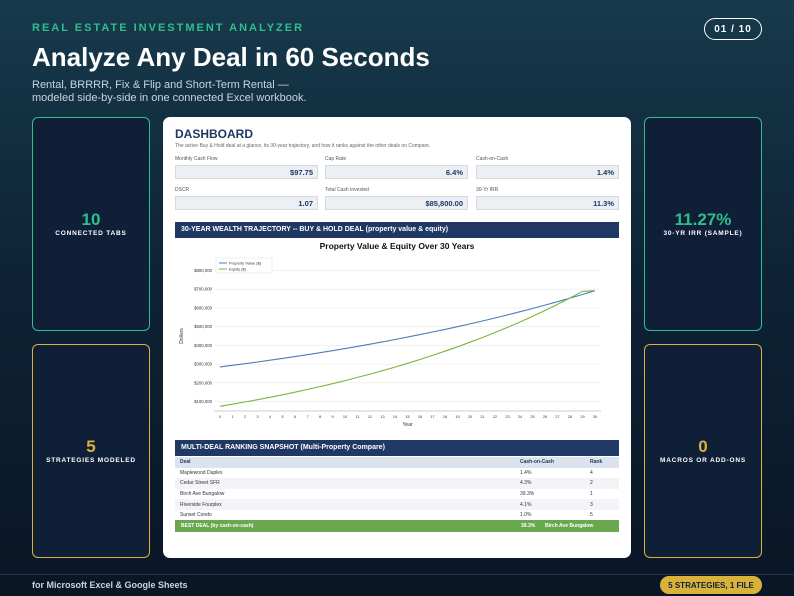  Describe the element at coordinates (591, 515) in the screenshot. I see `cell-rank: 5` at that location.